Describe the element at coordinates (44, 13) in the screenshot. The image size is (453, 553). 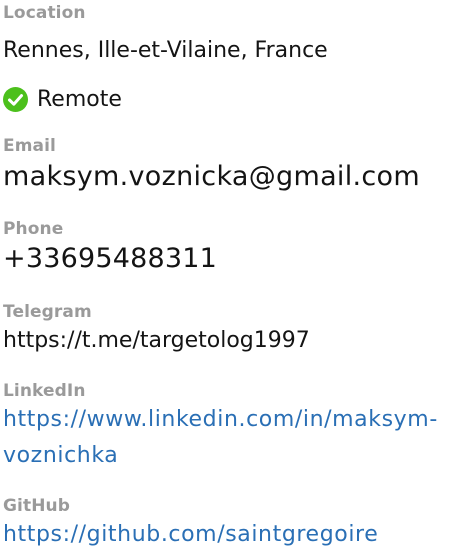
I see `location-label: Location` at that location.